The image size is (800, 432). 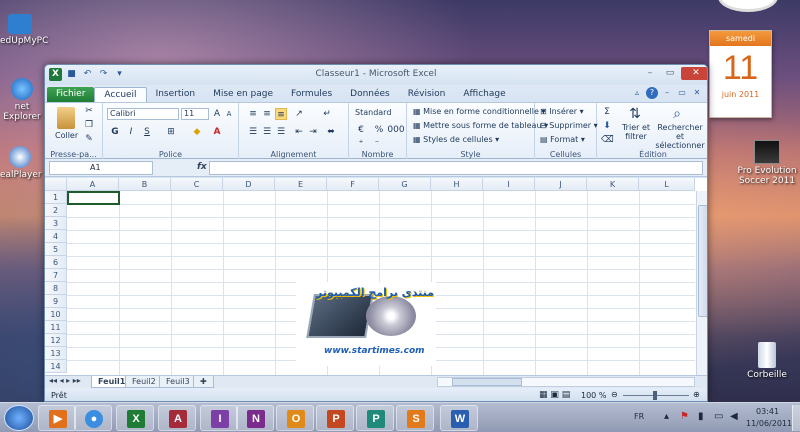 What do you see at coordinates (301, 184) in the screenshot?
I see `column-header: E` at bounding box center [301, 184].